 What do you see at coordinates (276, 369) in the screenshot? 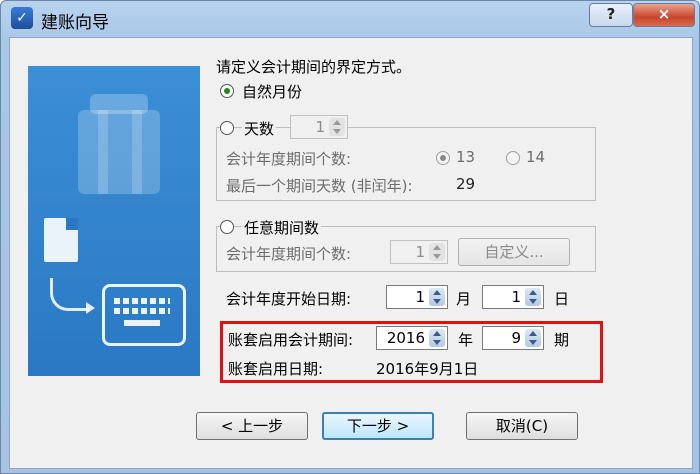
I see `enable-date-label: 账套启用日期:` at bounding box center [276, 369].